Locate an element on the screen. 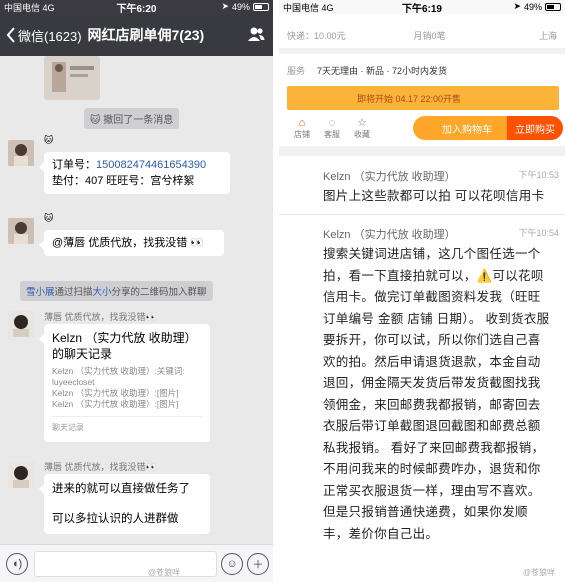 The image size is (565, 582). voice-button: ◖) is located at coordinates (17, 564).